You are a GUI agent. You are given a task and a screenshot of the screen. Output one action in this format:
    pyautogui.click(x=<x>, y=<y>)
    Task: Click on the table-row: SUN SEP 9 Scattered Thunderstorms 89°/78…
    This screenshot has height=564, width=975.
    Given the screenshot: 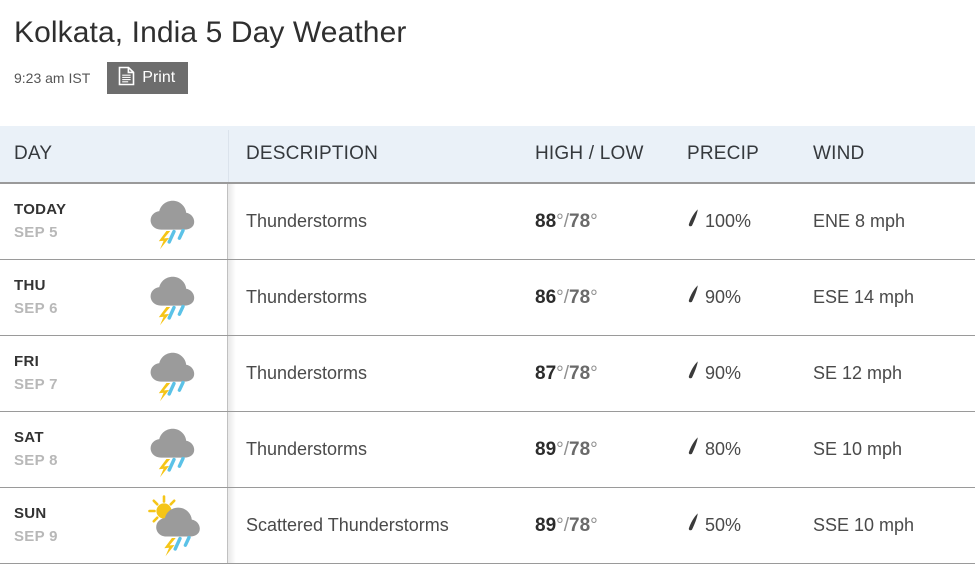 What is the action you would take?
    pyautogui.click(x=487, y=526)
    